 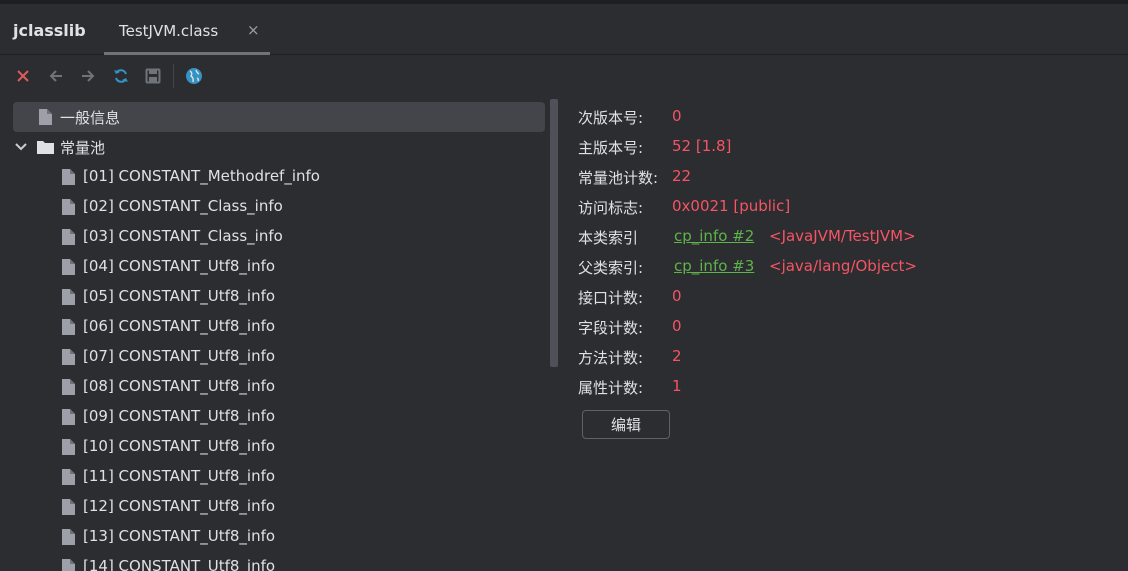 What do you see at coordinates (253, 30) in the screenshot?
I see `tab-close-icon: ×` at bounding box center [253, 30].